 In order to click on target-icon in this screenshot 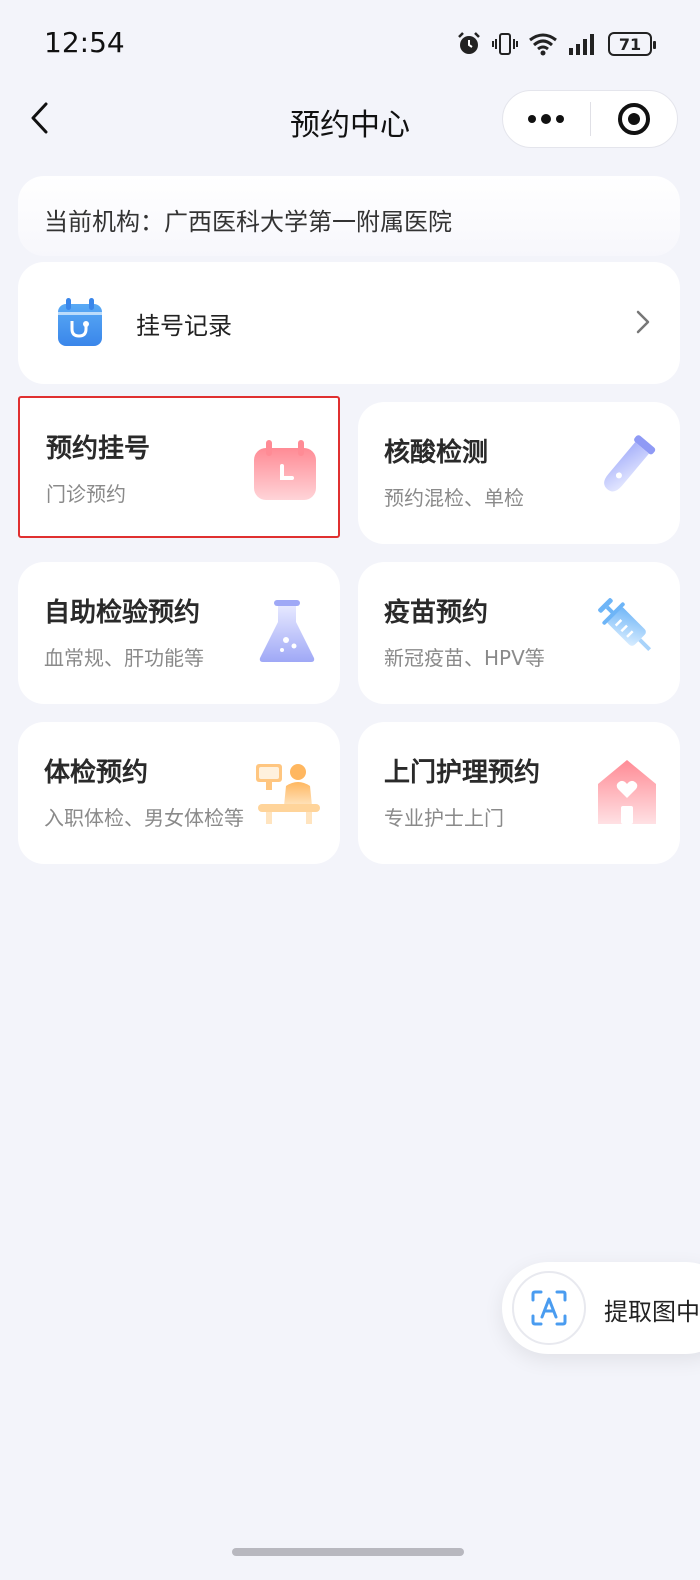, I will do `click(633, 119)`.